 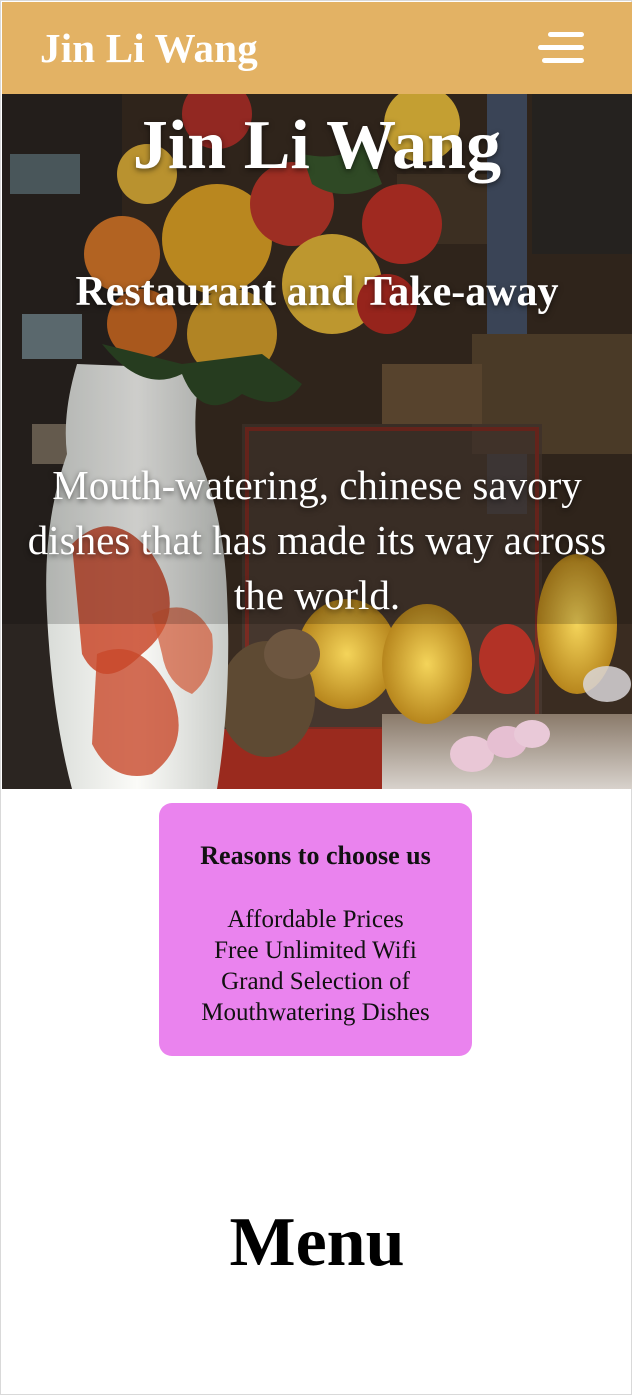 I want to click on reason-item: Affordable Prices, so click(x=315, y=919).